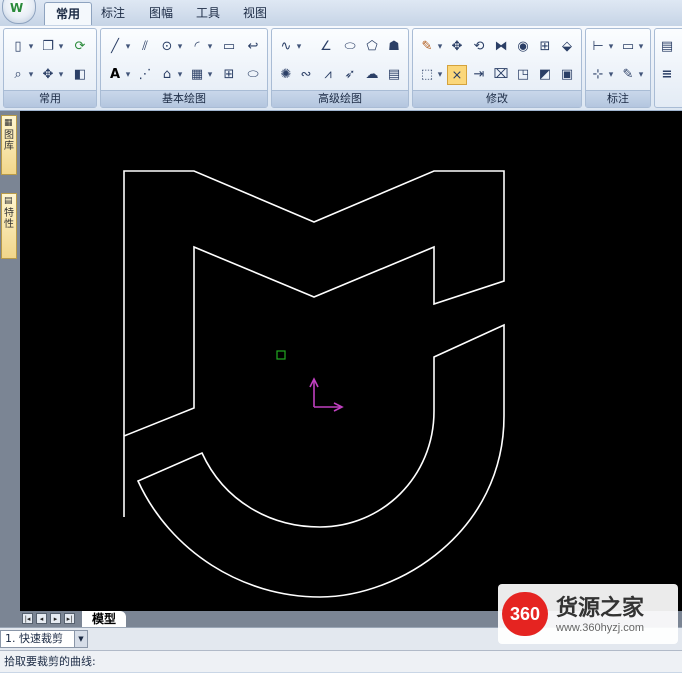  What do you see at coordinates (523, 47) in the screenshot?
I see `offset-icon: ◉` at bounding box center [523, 47].